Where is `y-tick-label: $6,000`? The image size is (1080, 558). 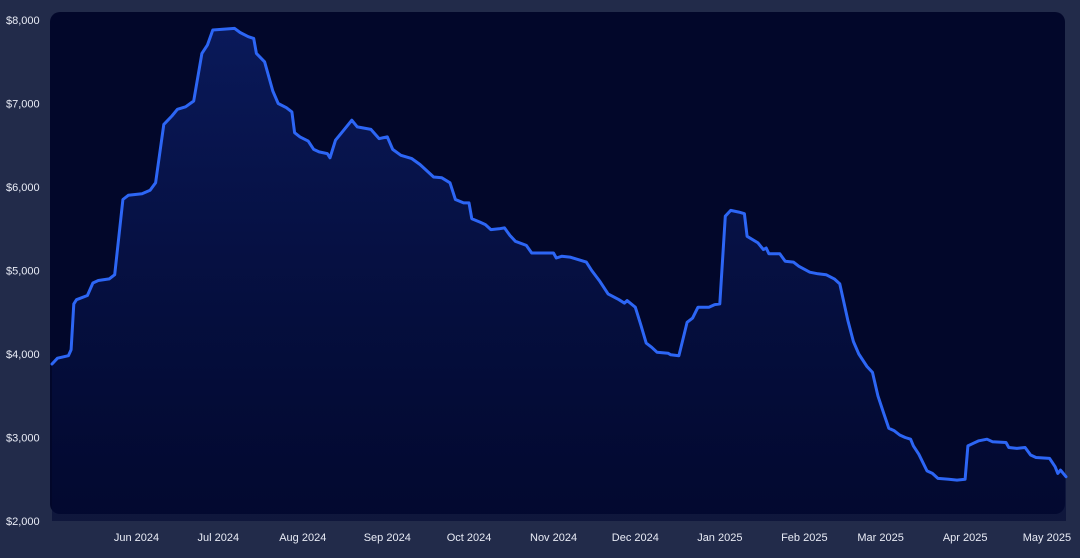 y-tick-label: $6,000 is located at coordinates (23, 188).